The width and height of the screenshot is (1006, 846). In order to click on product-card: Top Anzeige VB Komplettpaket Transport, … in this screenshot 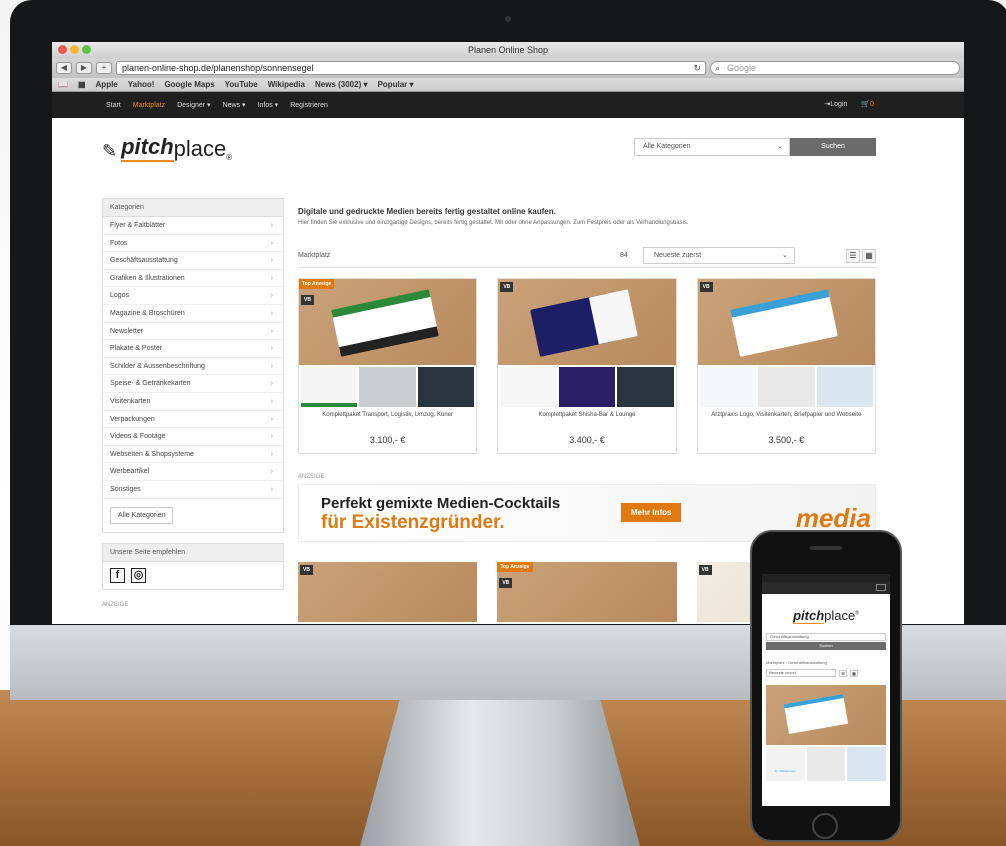, I will do `click(388, 366)`.